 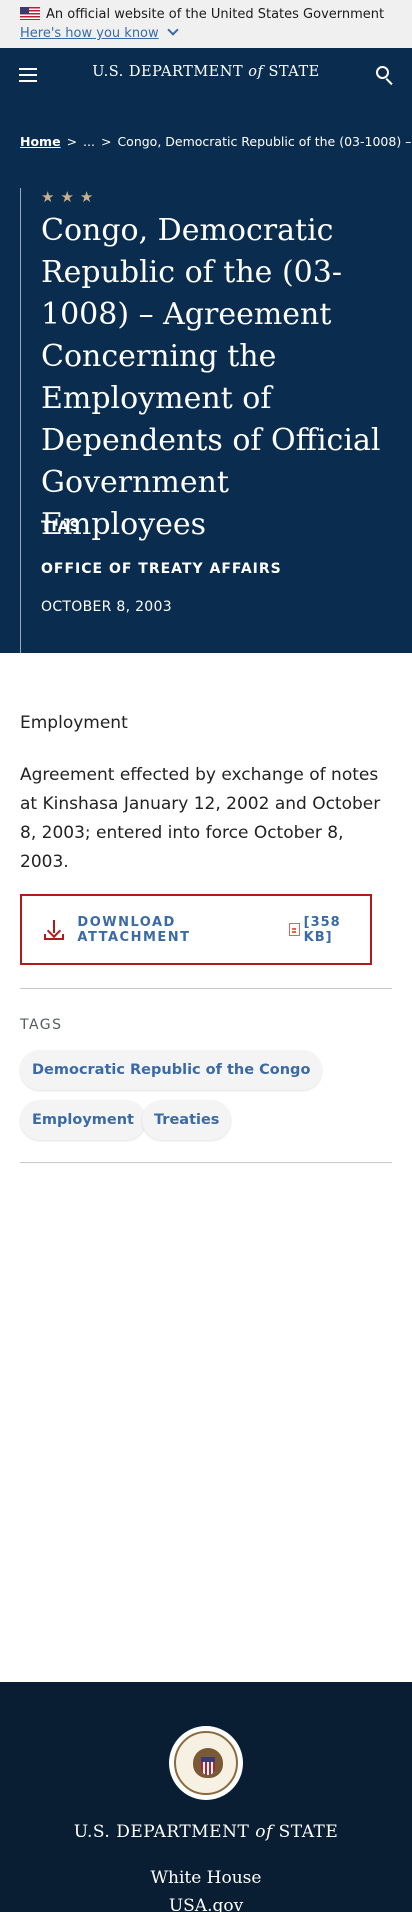 What do you see at coordinates (322, 929) in the screenshot?
I see `download-size: [358 KB]` at bounding box center [322, 929].